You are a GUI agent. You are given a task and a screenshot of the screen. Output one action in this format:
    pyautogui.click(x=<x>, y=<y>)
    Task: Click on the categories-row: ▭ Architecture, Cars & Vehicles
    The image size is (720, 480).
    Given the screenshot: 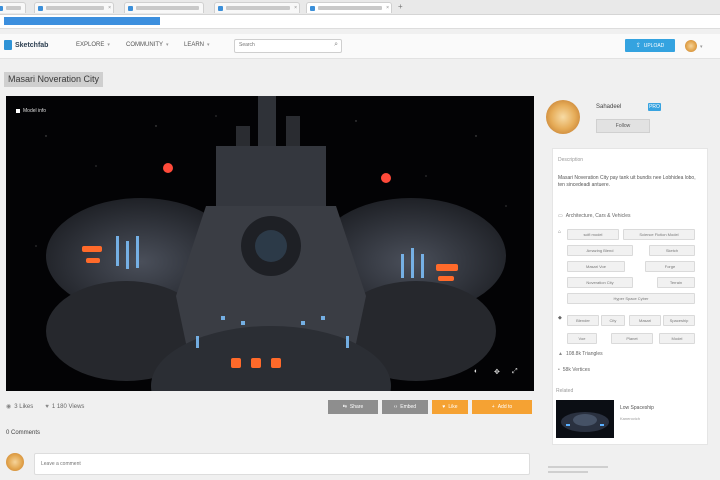 What is the action you would take?
    pyautogui.click(x=594, y=216)
    